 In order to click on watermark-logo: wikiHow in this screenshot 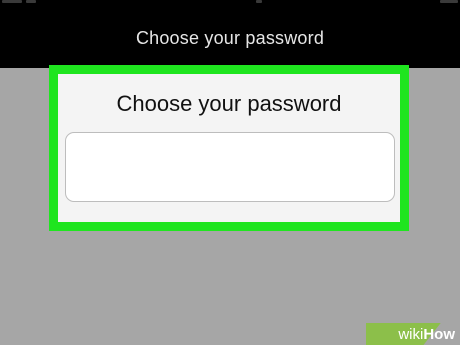, I will do `click(426, 334)`.